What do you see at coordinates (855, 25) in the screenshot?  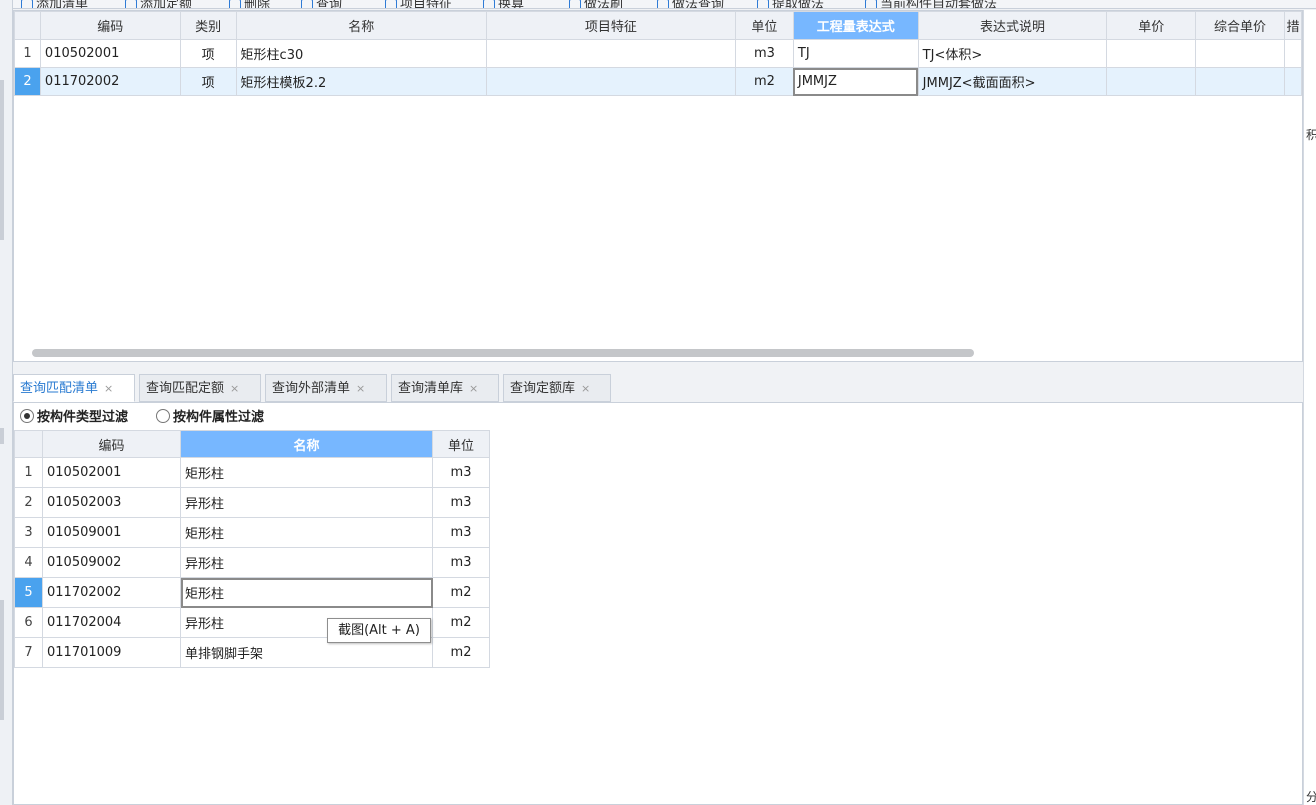 I see `column-header-quantity-expression: 工程量表达式` at bounding box center [855, 25].